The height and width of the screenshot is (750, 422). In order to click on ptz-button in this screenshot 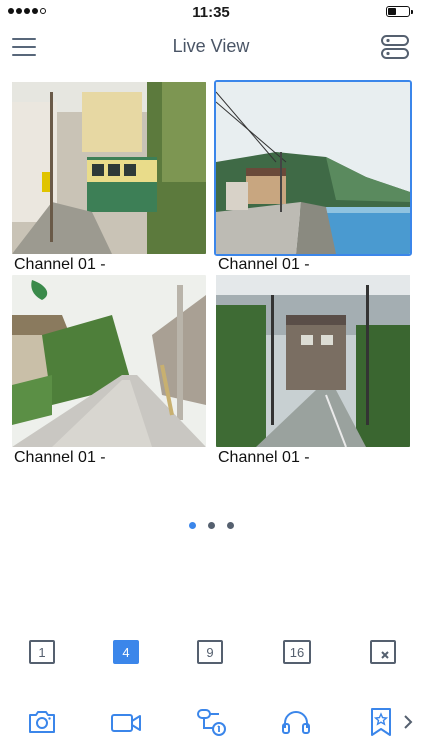, I will do `click(211, 722)`.